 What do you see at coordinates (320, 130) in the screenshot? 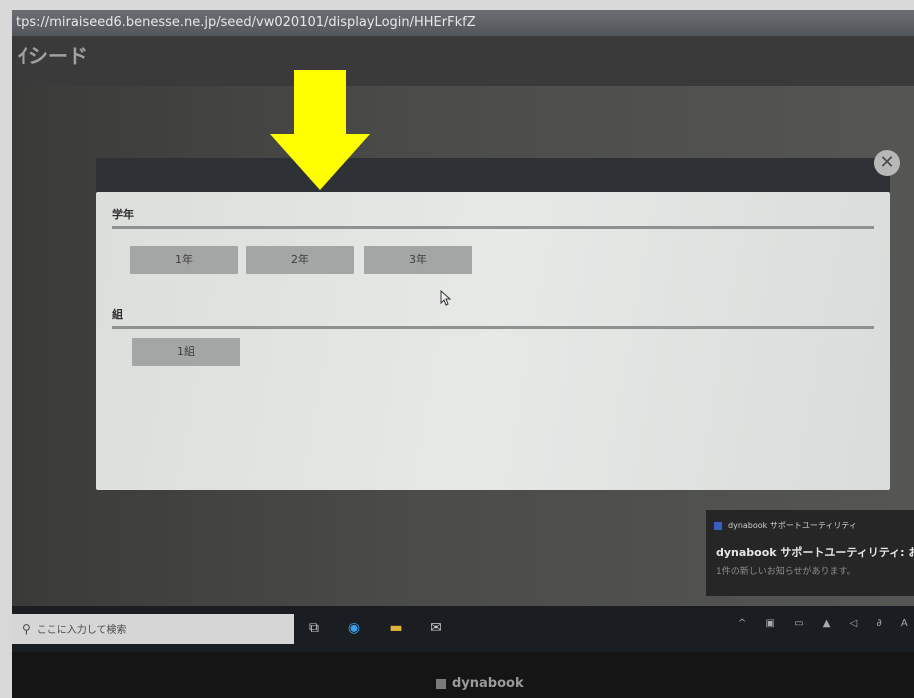
I see `down-arrow-icon` at bounding box center [320, 130].